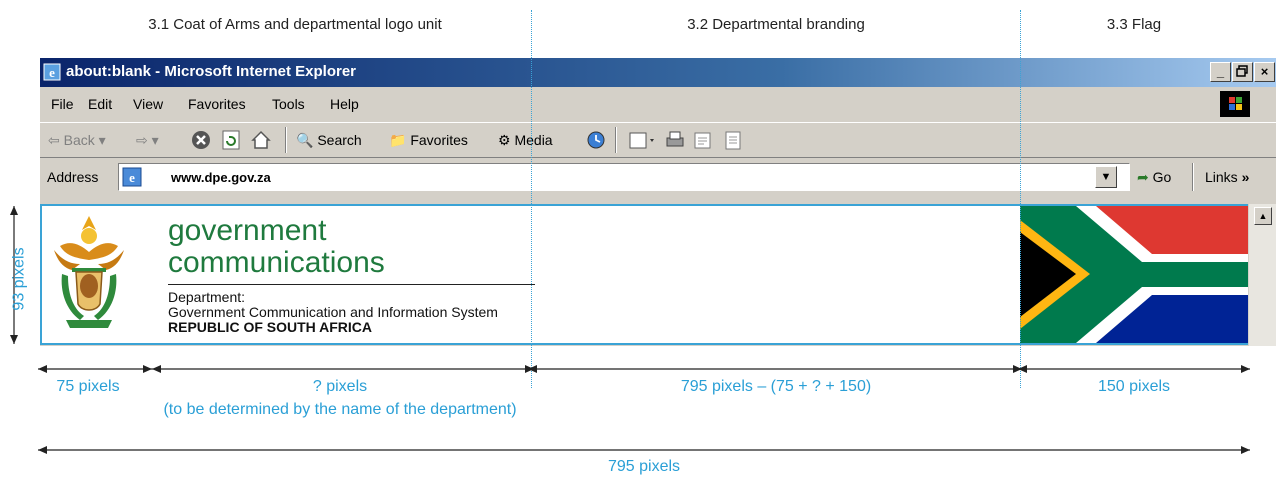 This screenshot has width=1276, height=478. Describe the element at coordinates (19, 279) in the screenshot. I see `height-label: 93 pixels` at that location.